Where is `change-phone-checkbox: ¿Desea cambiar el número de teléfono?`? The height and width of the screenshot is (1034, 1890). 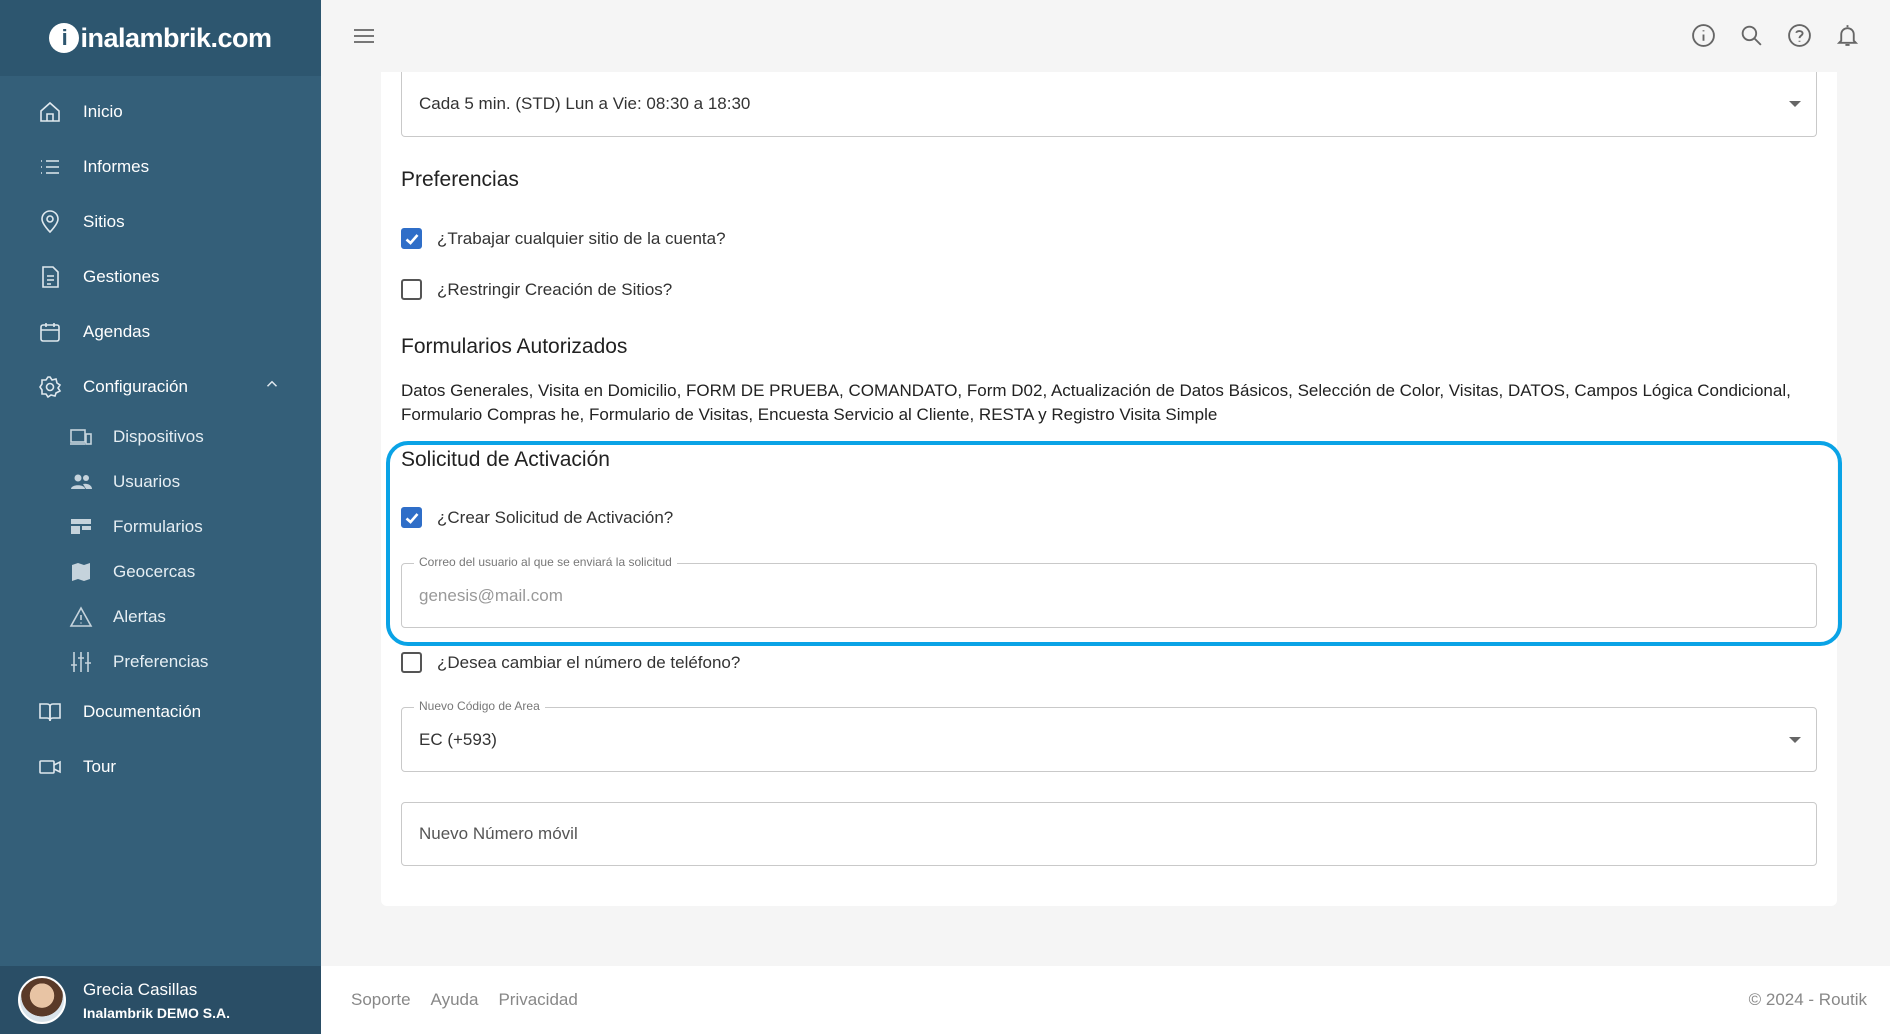 change-phone-checkbox: ¿Desea cambiar el número de teléfono? is located at coordinates (570, 662).